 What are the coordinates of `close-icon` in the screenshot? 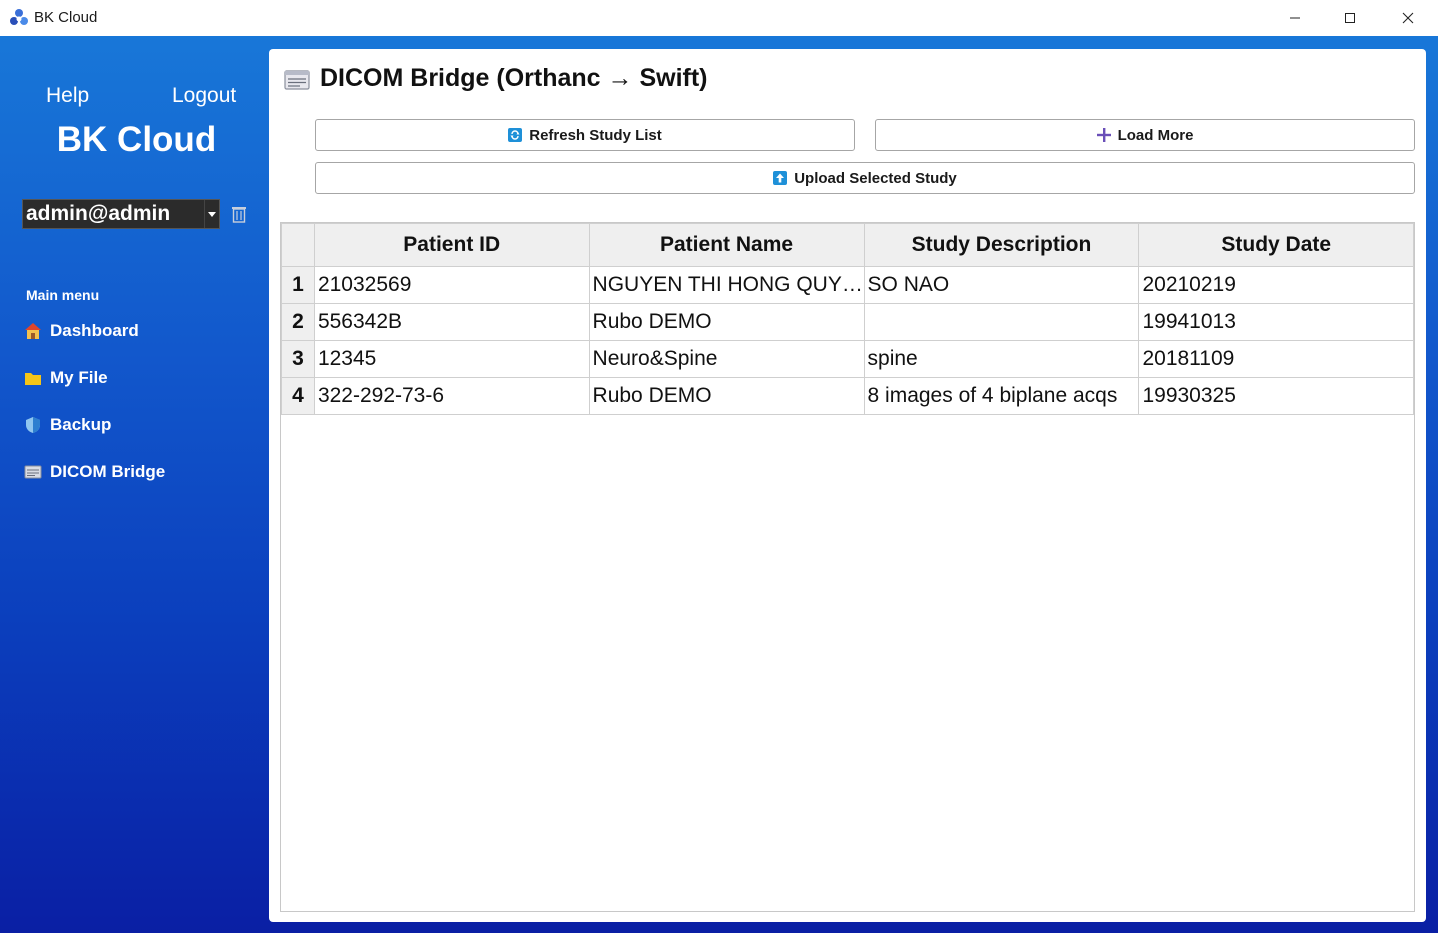 It's located at (1408, 18).